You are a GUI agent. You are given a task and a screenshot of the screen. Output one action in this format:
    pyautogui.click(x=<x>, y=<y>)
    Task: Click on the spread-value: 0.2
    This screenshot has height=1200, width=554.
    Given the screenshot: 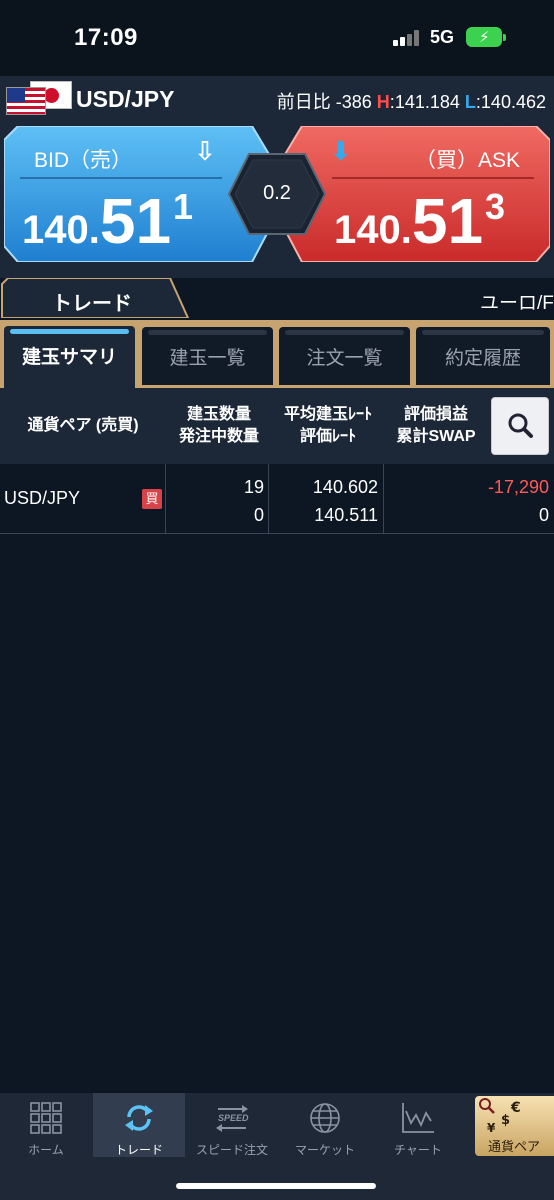 What is the action you would take?
    pyautogui.click(x=277, y=193)
    